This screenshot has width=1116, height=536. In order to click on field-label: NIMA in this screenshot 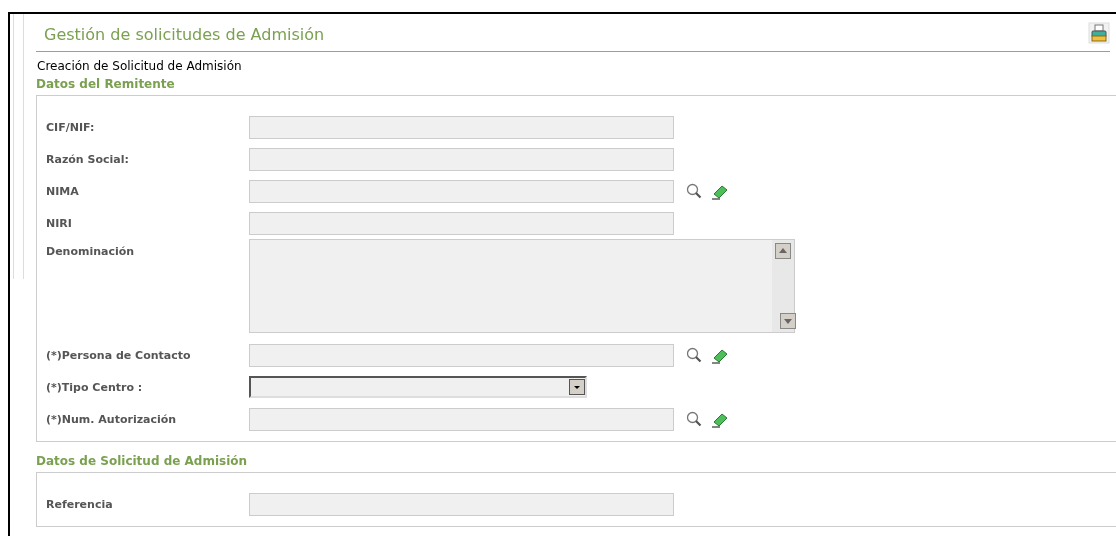, I will do `click(63, 191)`.